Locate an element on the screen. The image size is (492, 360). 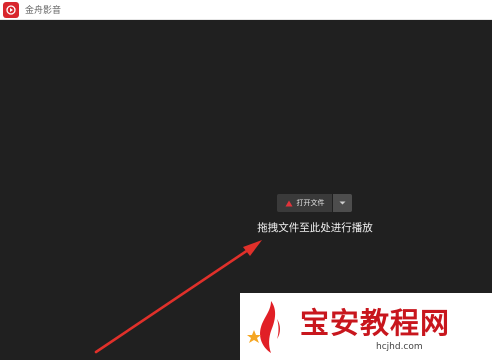
play-logo-glyph is located at coordinates (11, 9).